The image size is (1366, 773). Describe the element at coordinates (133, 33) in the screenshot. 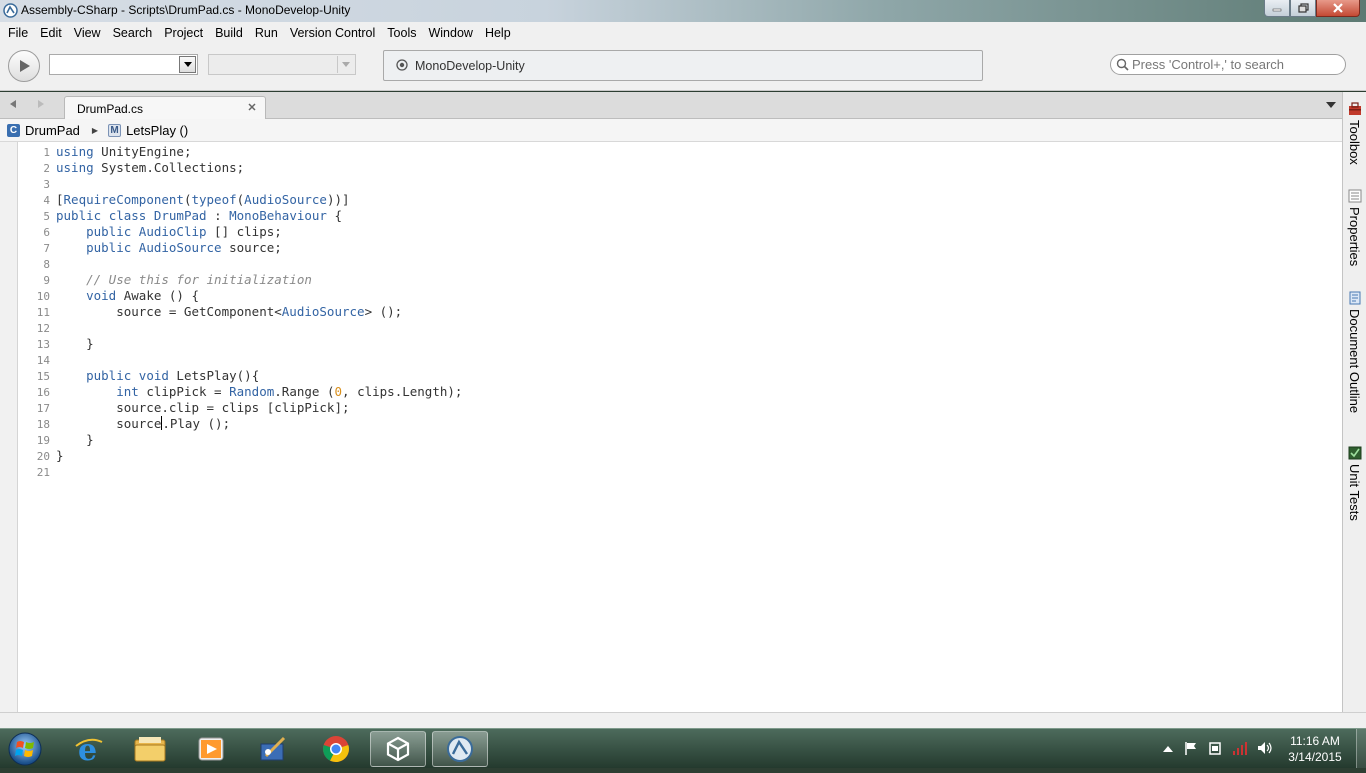

I see `menu-search: Search` at that location.